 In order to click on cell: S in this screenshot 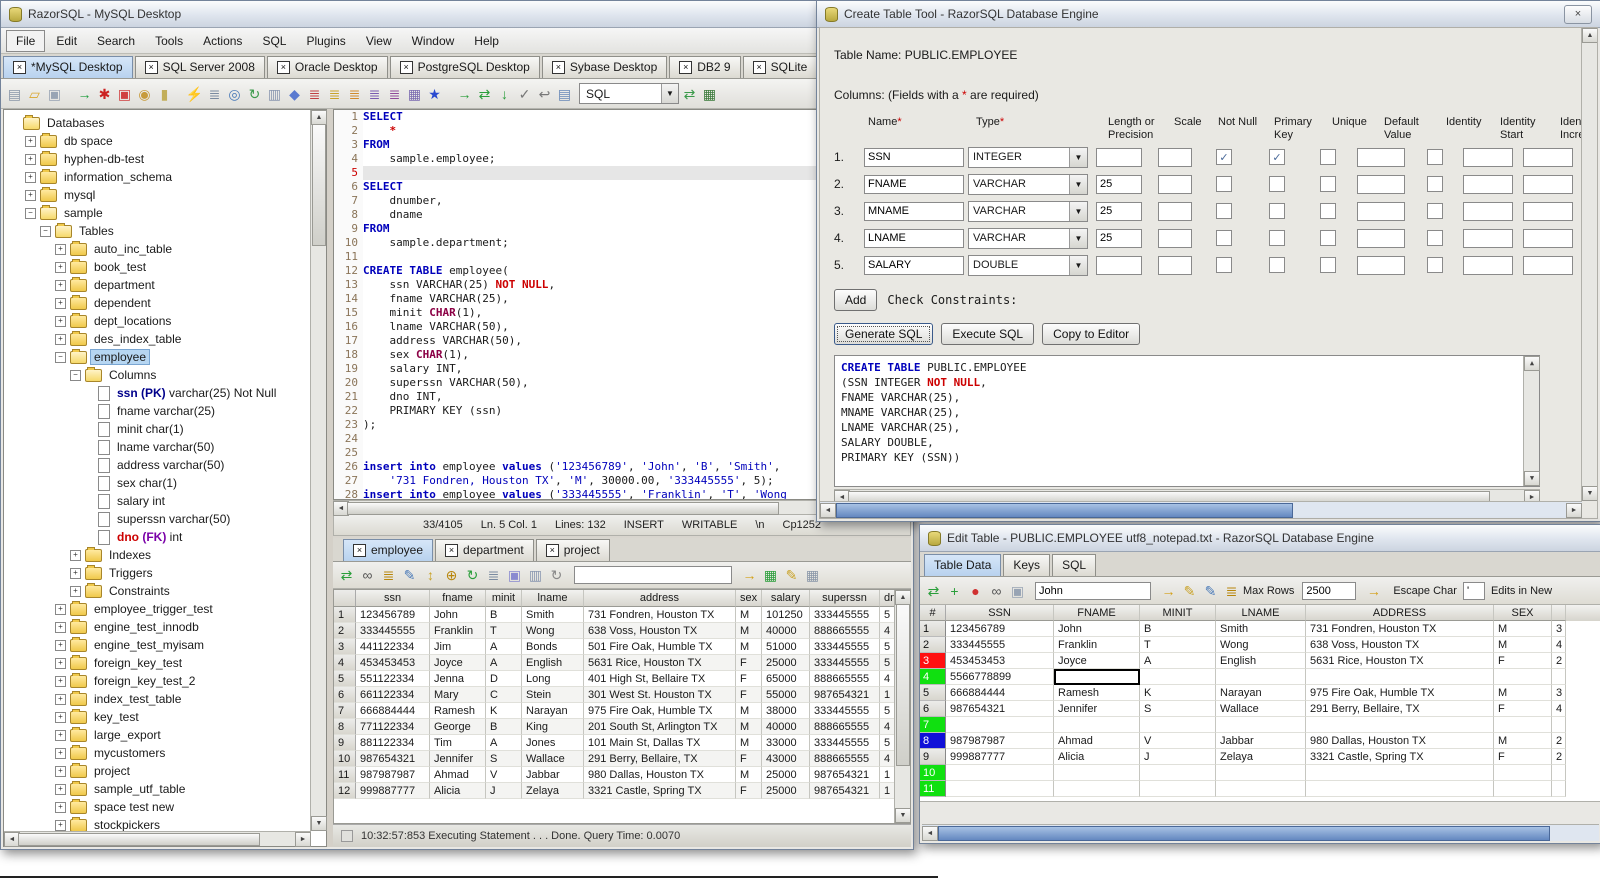, I will do `click(1178, 709)`.